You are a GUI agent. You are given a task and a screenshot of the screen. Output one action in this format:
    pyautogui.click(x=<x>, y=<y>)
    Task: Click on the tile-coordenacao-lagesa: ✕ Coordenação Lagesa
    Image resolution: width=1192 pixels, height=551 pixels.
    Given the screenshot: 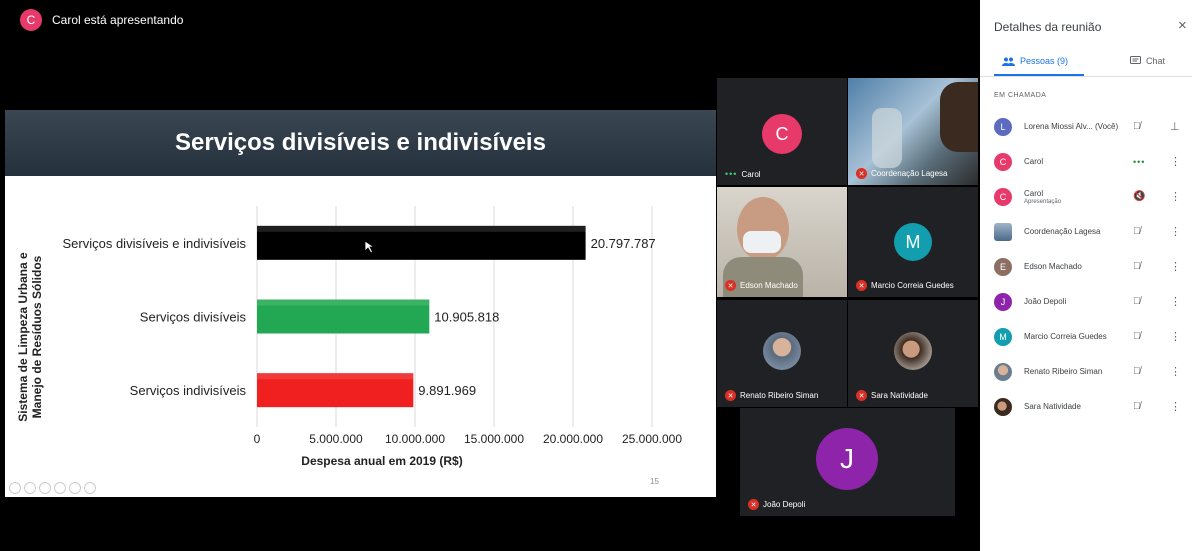 What is the action you would take?
    pyautogui.click(x=913, y=131)
    